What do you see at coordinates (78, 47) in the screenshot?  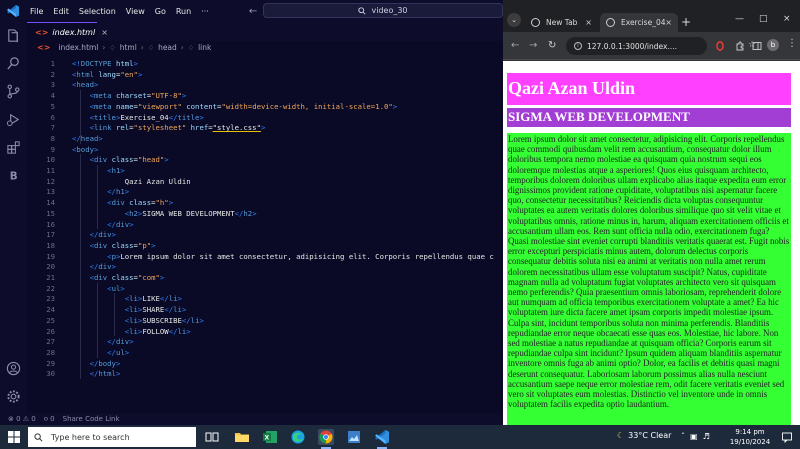 I see `breadcrumb-file: index.html` at bounding box center [78, 47].